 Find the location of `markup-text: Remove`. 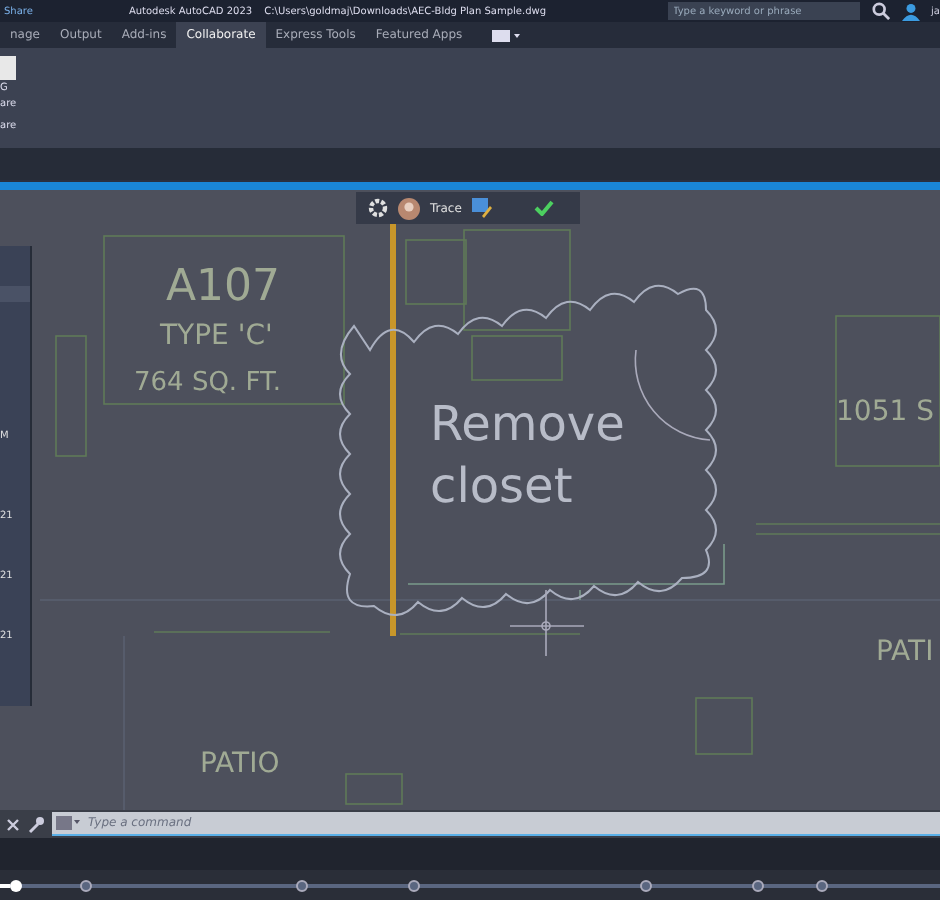

markup-text: Remove is located at coordinates (527, 424).